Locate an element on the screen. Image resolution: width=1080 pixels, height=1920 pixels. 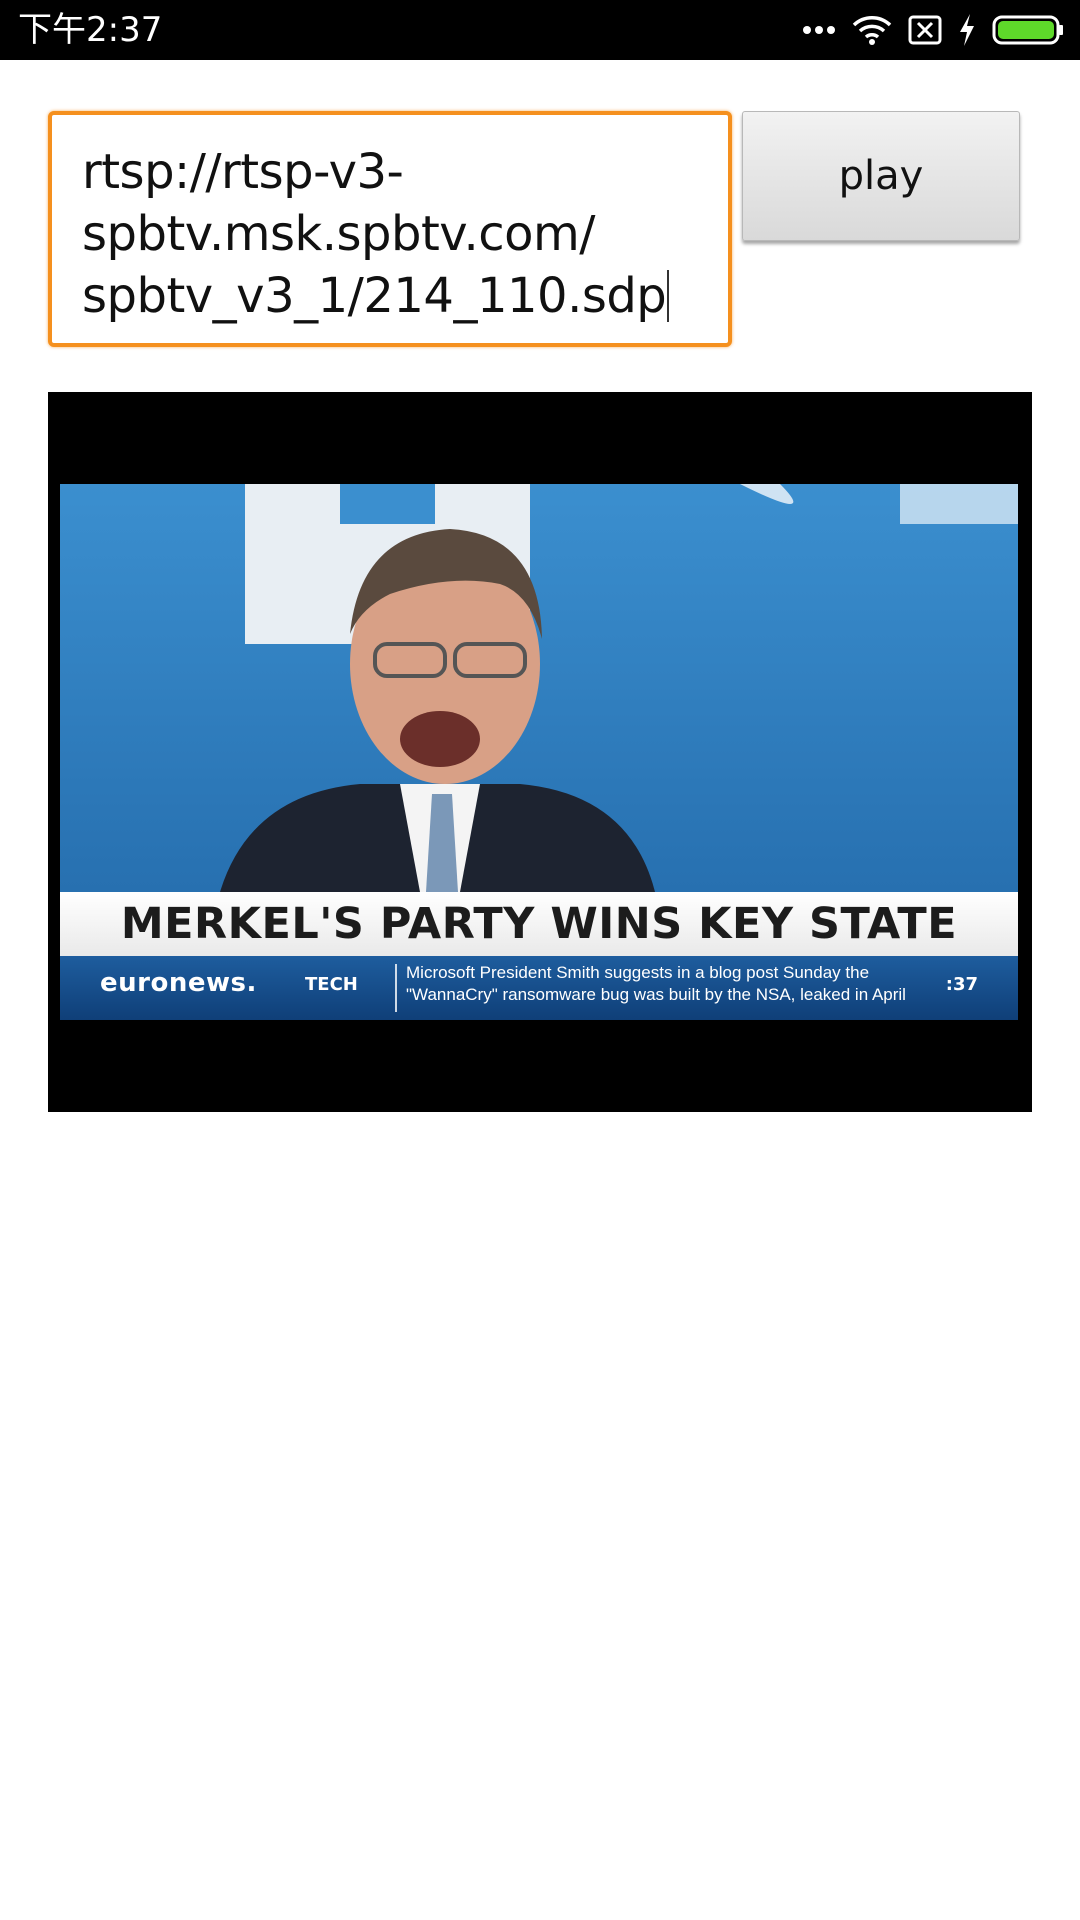
battery-icon is located at coordinates (1028, 30).